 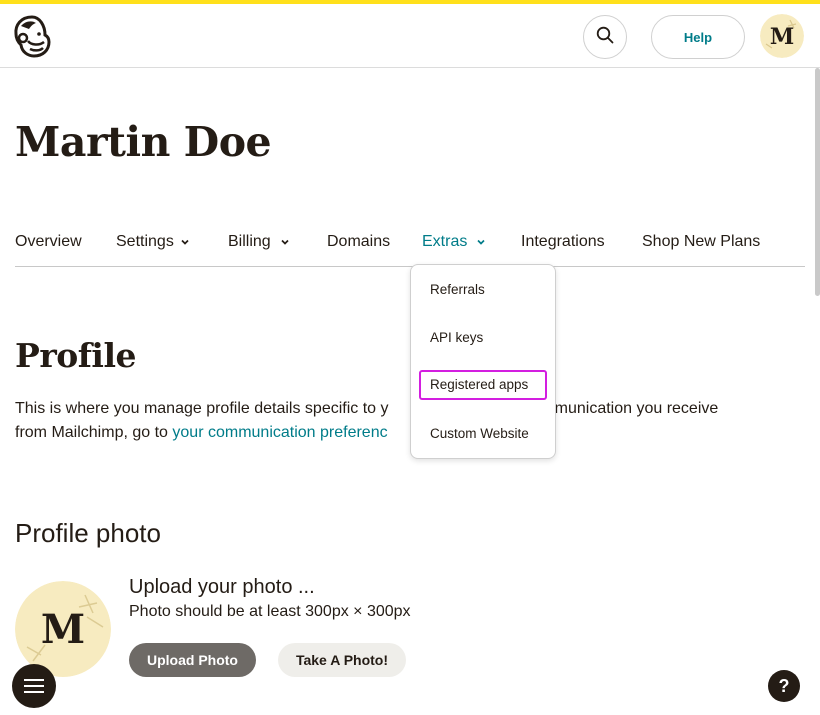 What do you see at coordinates (270, 611) in the screenshot?
I see `upload-requirements: Photo should be at least 300px × 300px` at bounding box center [270, 611].